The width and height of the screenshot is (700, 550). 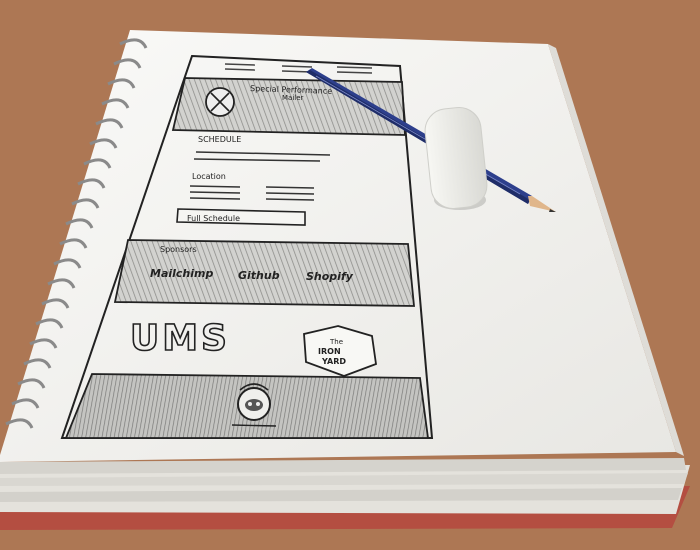 I want to click on sponsors-label: Sponsors, so click(x=178, y=249).